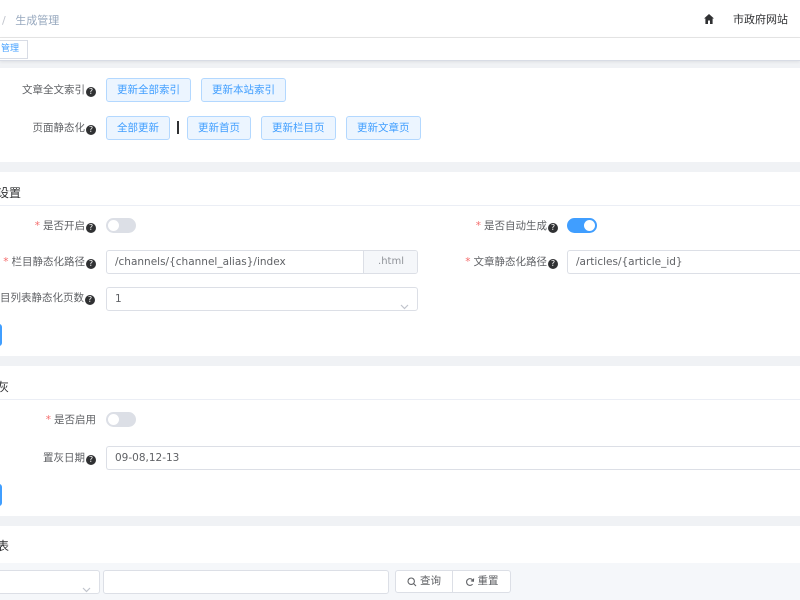 The height and width of the screenshot is (600, 800). Describe the element at coordinates (383, 128) in the screenshot. I see `update-article-button: 更新文章页` at that location.